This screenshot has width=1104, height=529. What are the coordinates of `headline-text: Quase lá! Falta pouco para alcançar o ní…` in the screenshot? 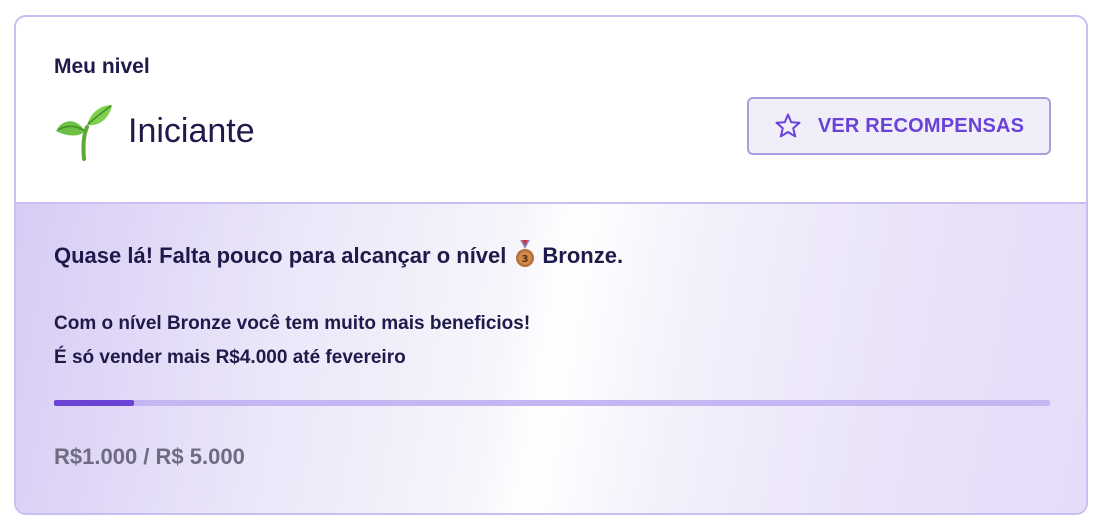 It's located at (280, 255).